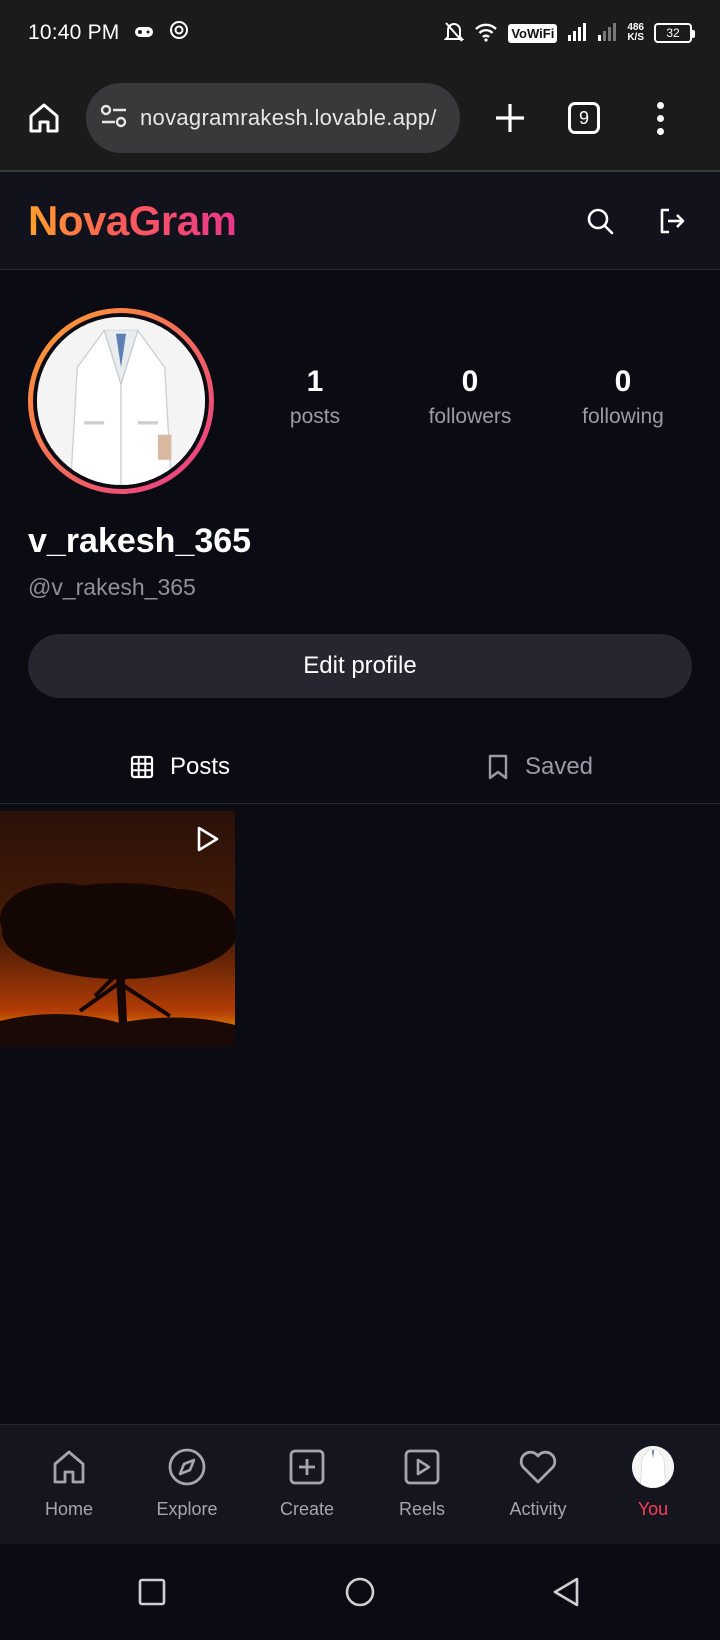 Image resolution: width=720 pixels, height=1640 pixels. What do you see at coordinates (208, 839) in the screenshot?
I see `video-play-icon` at bounding box center [208, 839].